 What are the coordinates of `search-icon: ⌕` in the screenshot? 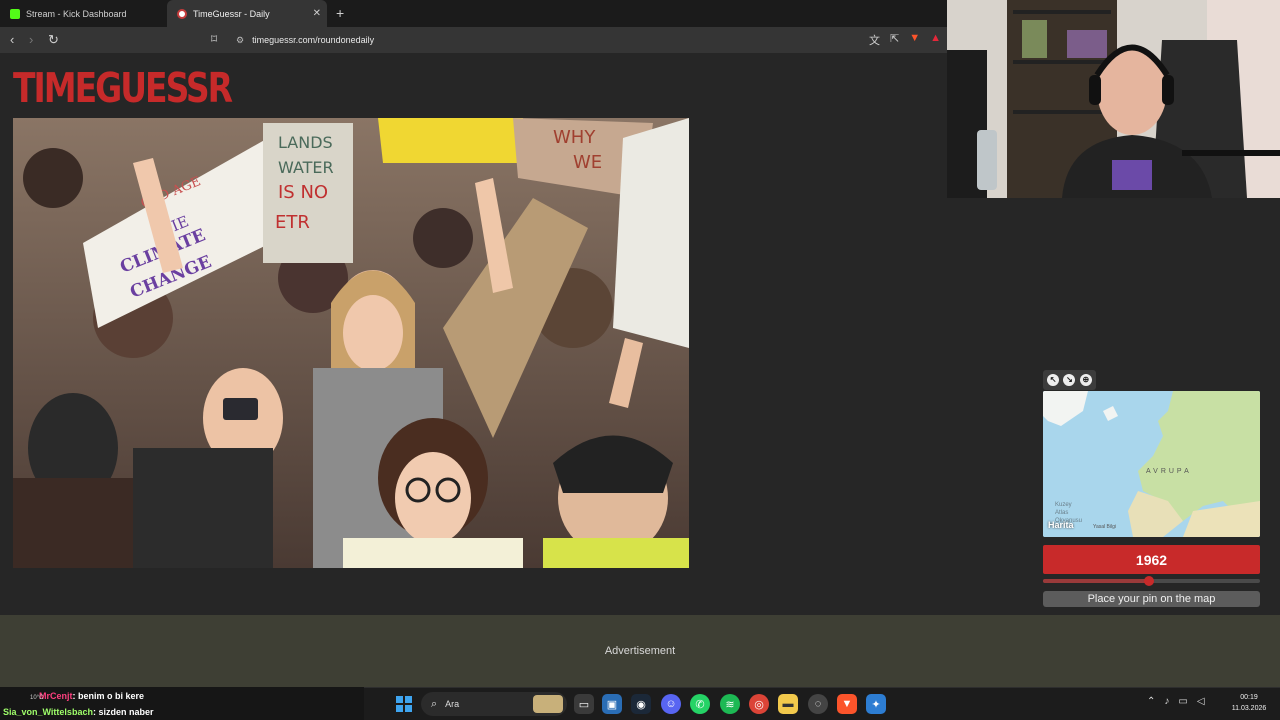 It's located at (434, 703).